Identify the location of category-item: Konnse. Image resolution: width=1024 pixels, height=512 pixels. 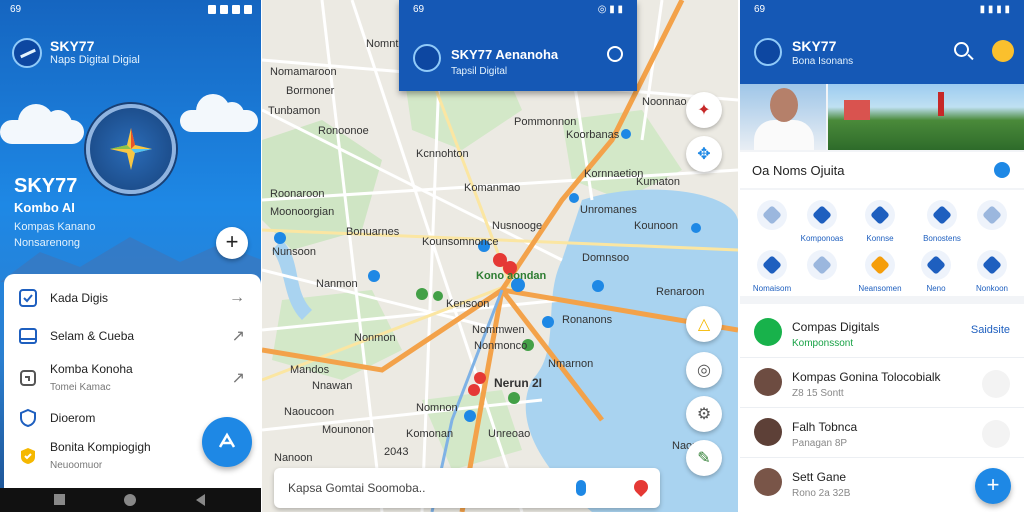
(880, 221).